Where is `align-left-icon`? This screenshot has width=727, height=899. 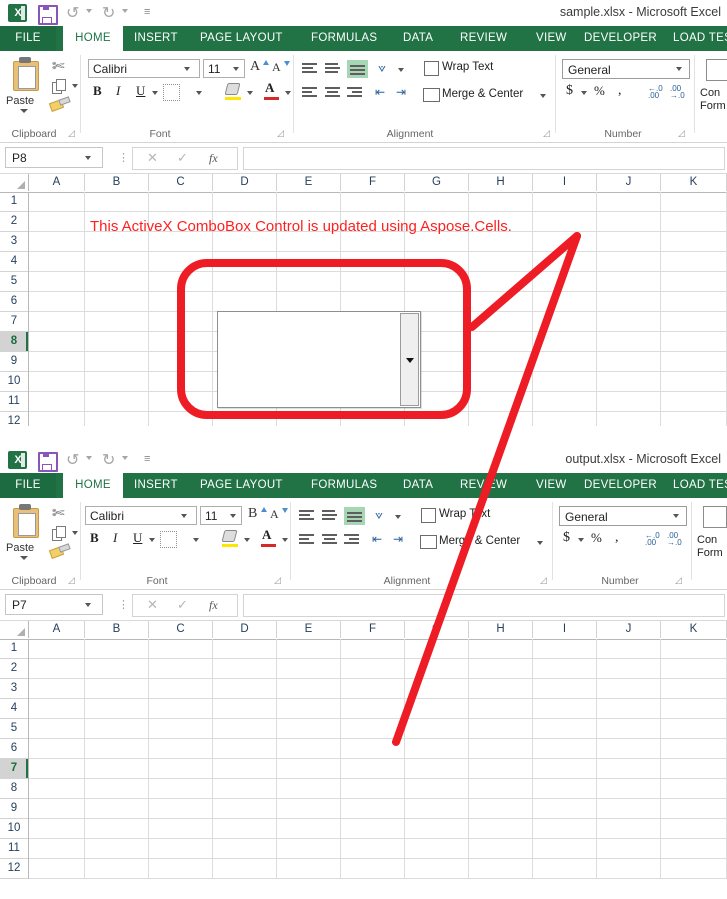
align-left-icon is located at coordinates (306, 539).